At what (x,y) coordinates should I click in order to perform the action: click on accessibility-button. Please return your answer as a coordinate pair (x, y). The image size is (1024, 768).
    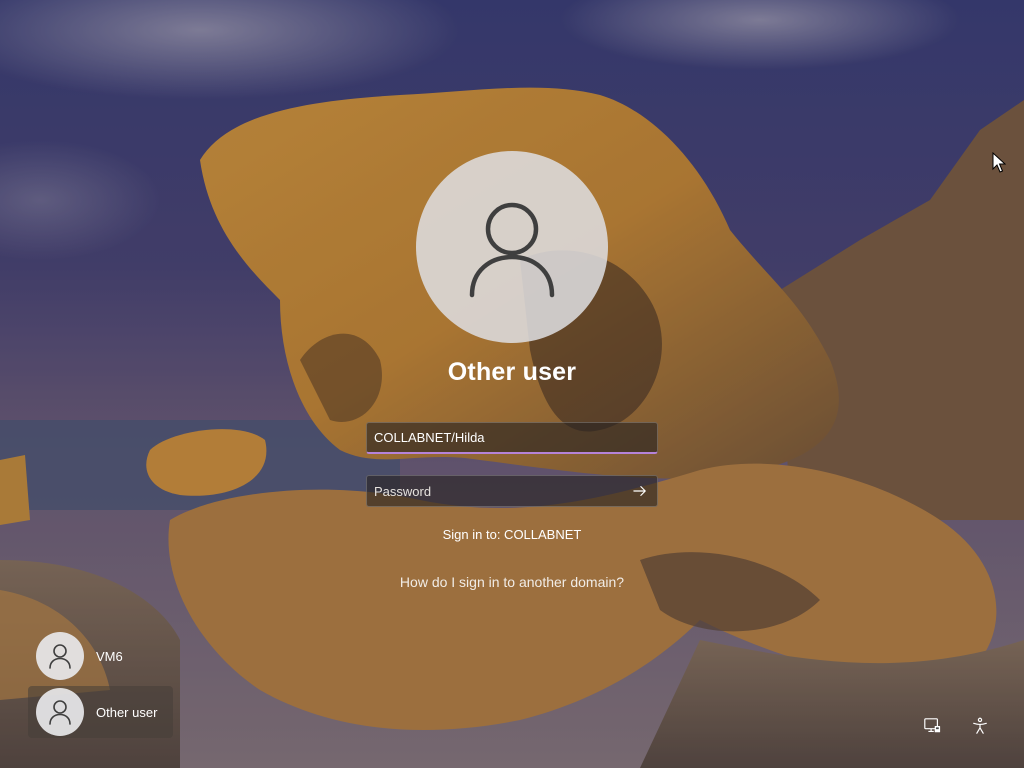
    Looking at the image, I should click on (980, 726).